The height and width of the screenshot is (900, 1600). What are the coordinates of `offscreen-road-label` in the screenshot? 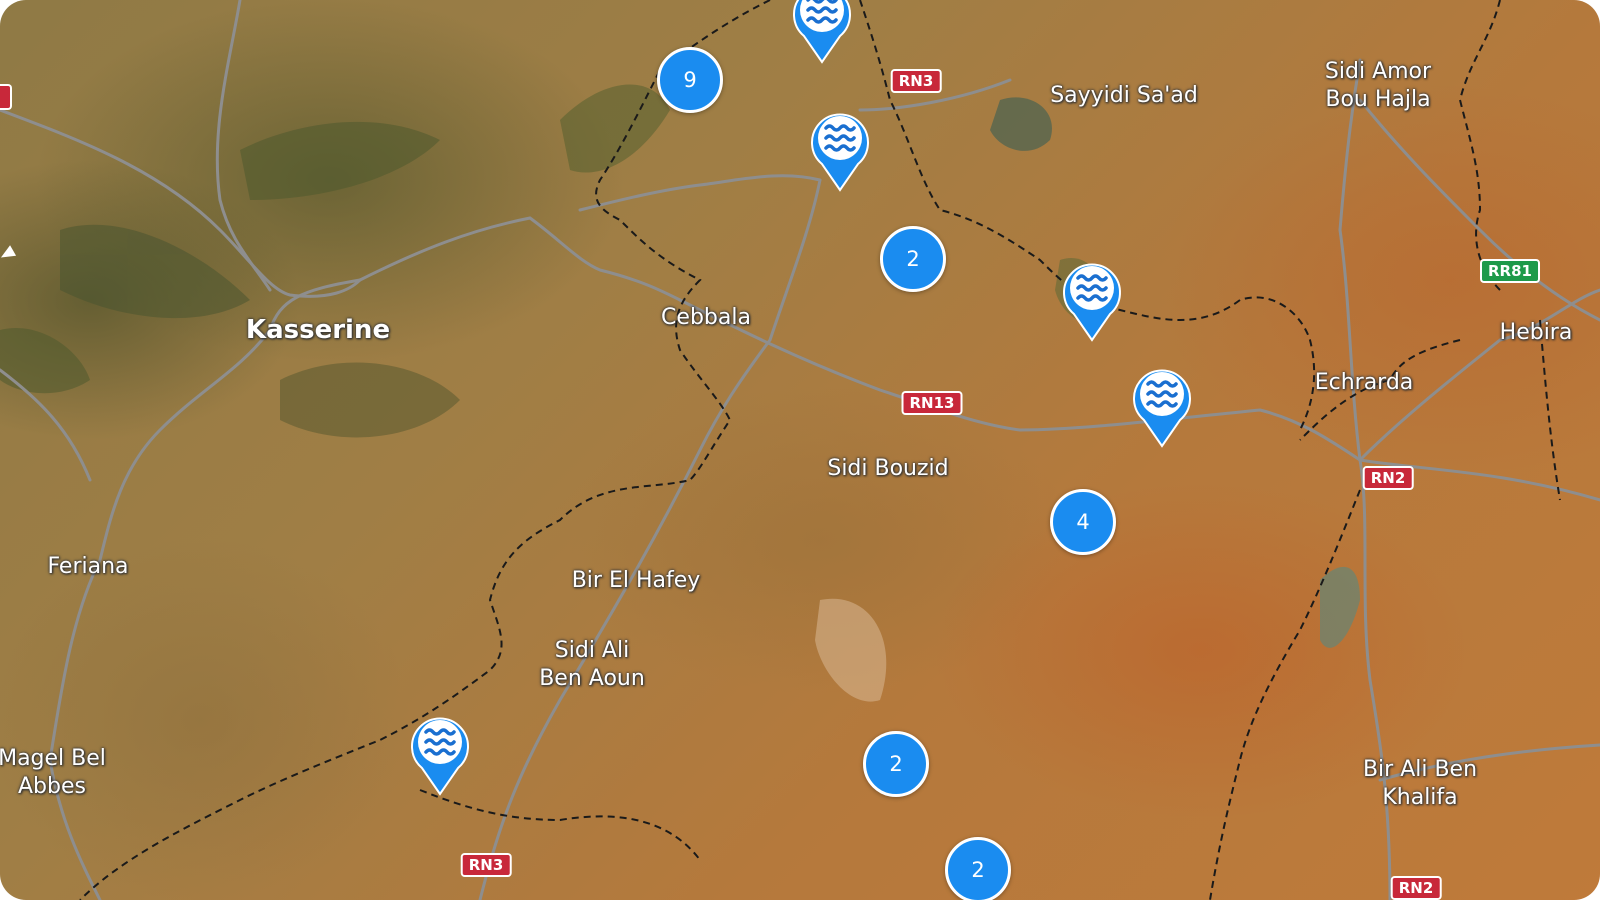 It's located at (6, 97).